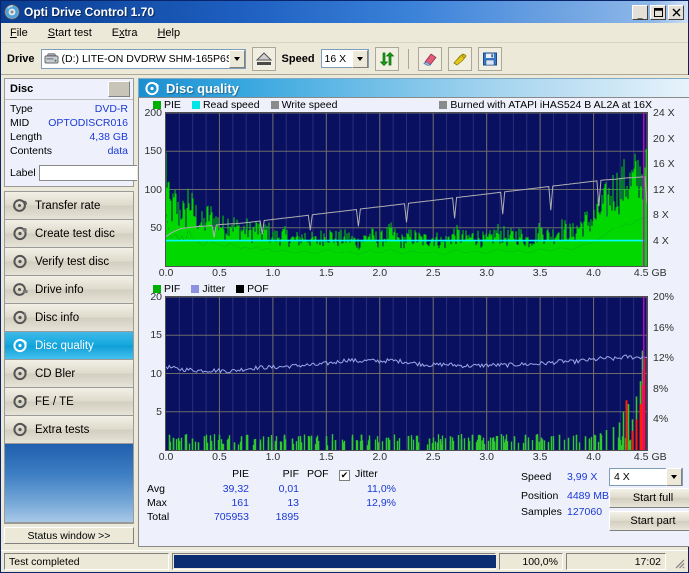 This screenshot has height=573, width=689. I want to click on sidebar-item-cd-bler: CD Bler, so click(69, 374).